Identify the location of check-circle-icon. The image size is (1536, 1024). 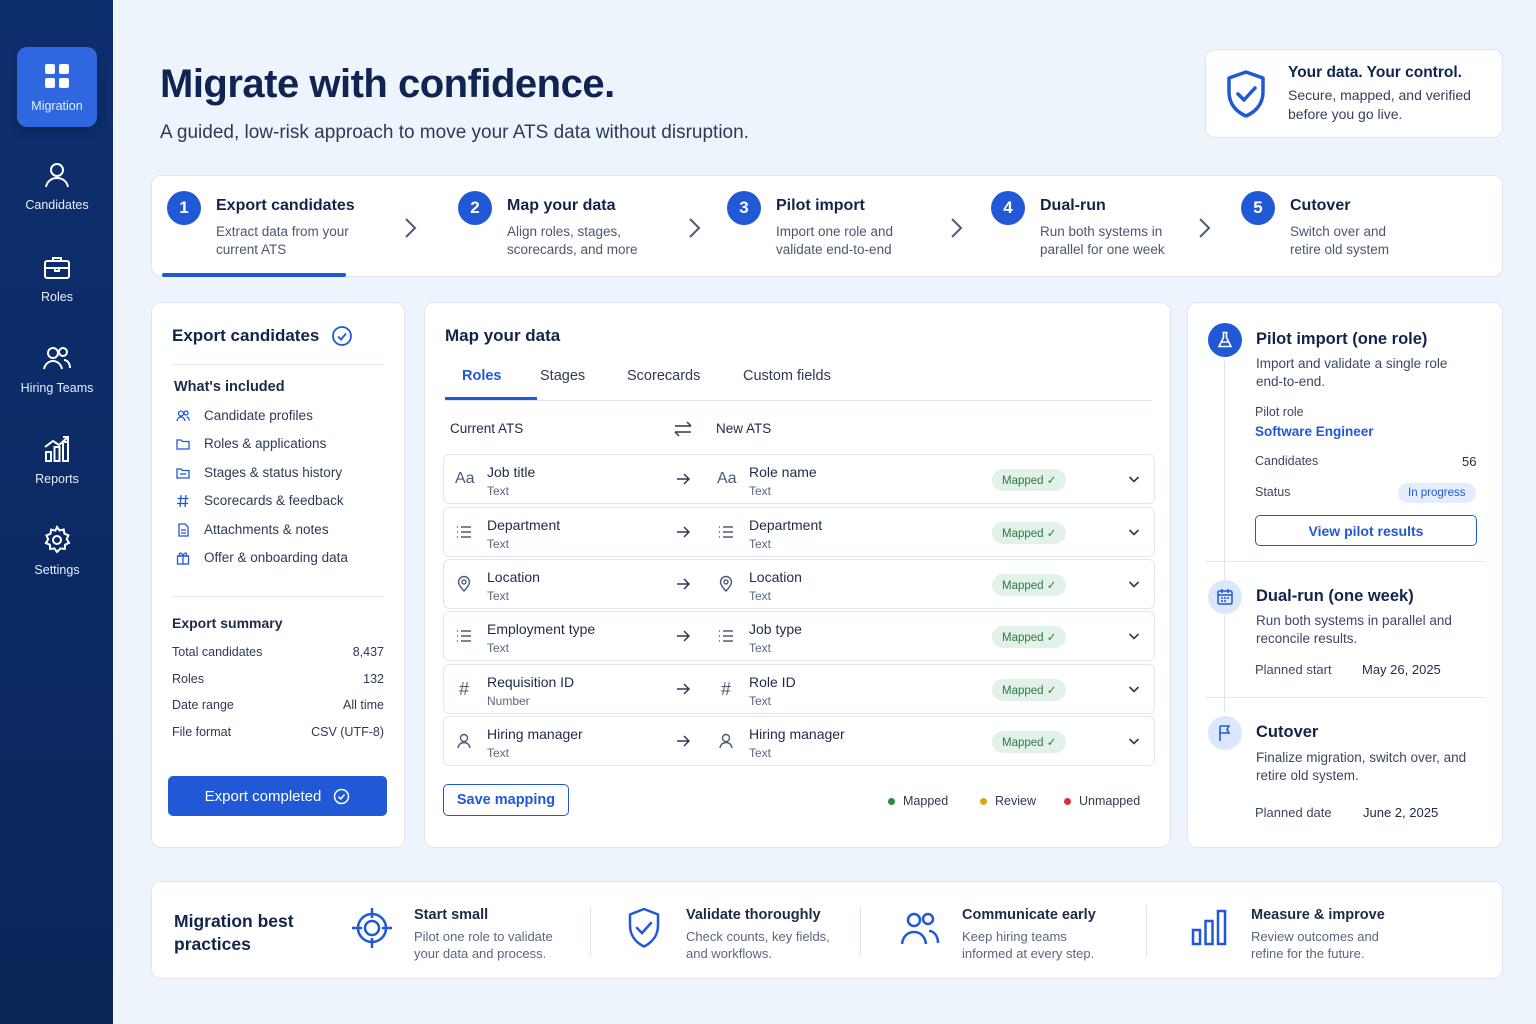
(342, 796).